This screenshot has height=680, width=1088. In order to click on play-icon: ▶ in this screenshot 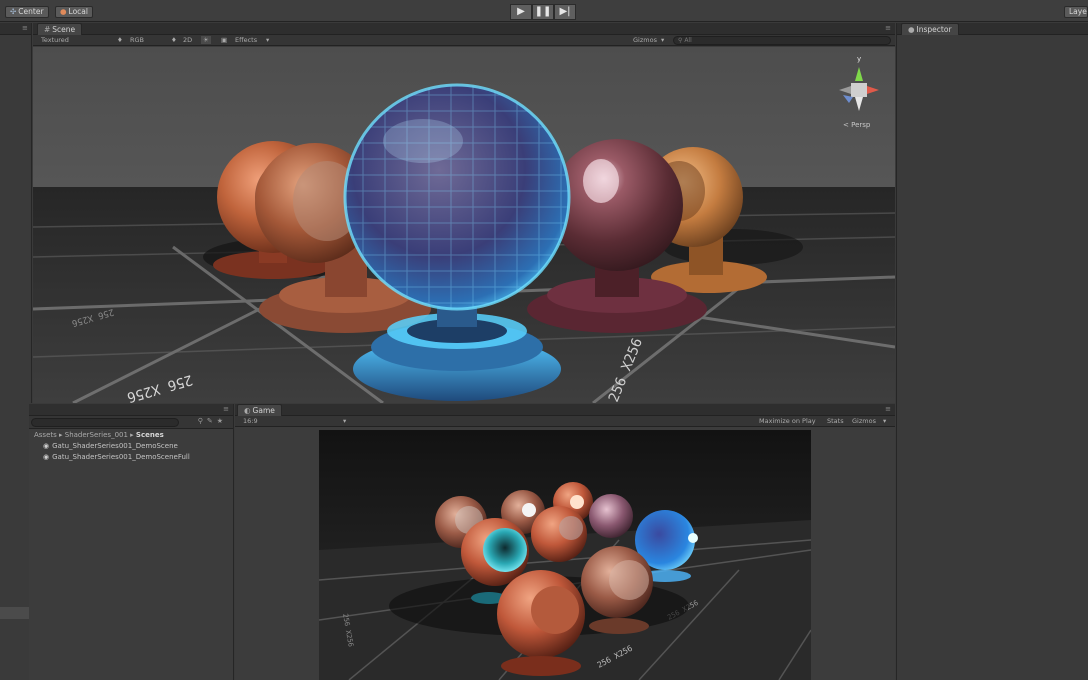, I will do `click(521, 12)`.